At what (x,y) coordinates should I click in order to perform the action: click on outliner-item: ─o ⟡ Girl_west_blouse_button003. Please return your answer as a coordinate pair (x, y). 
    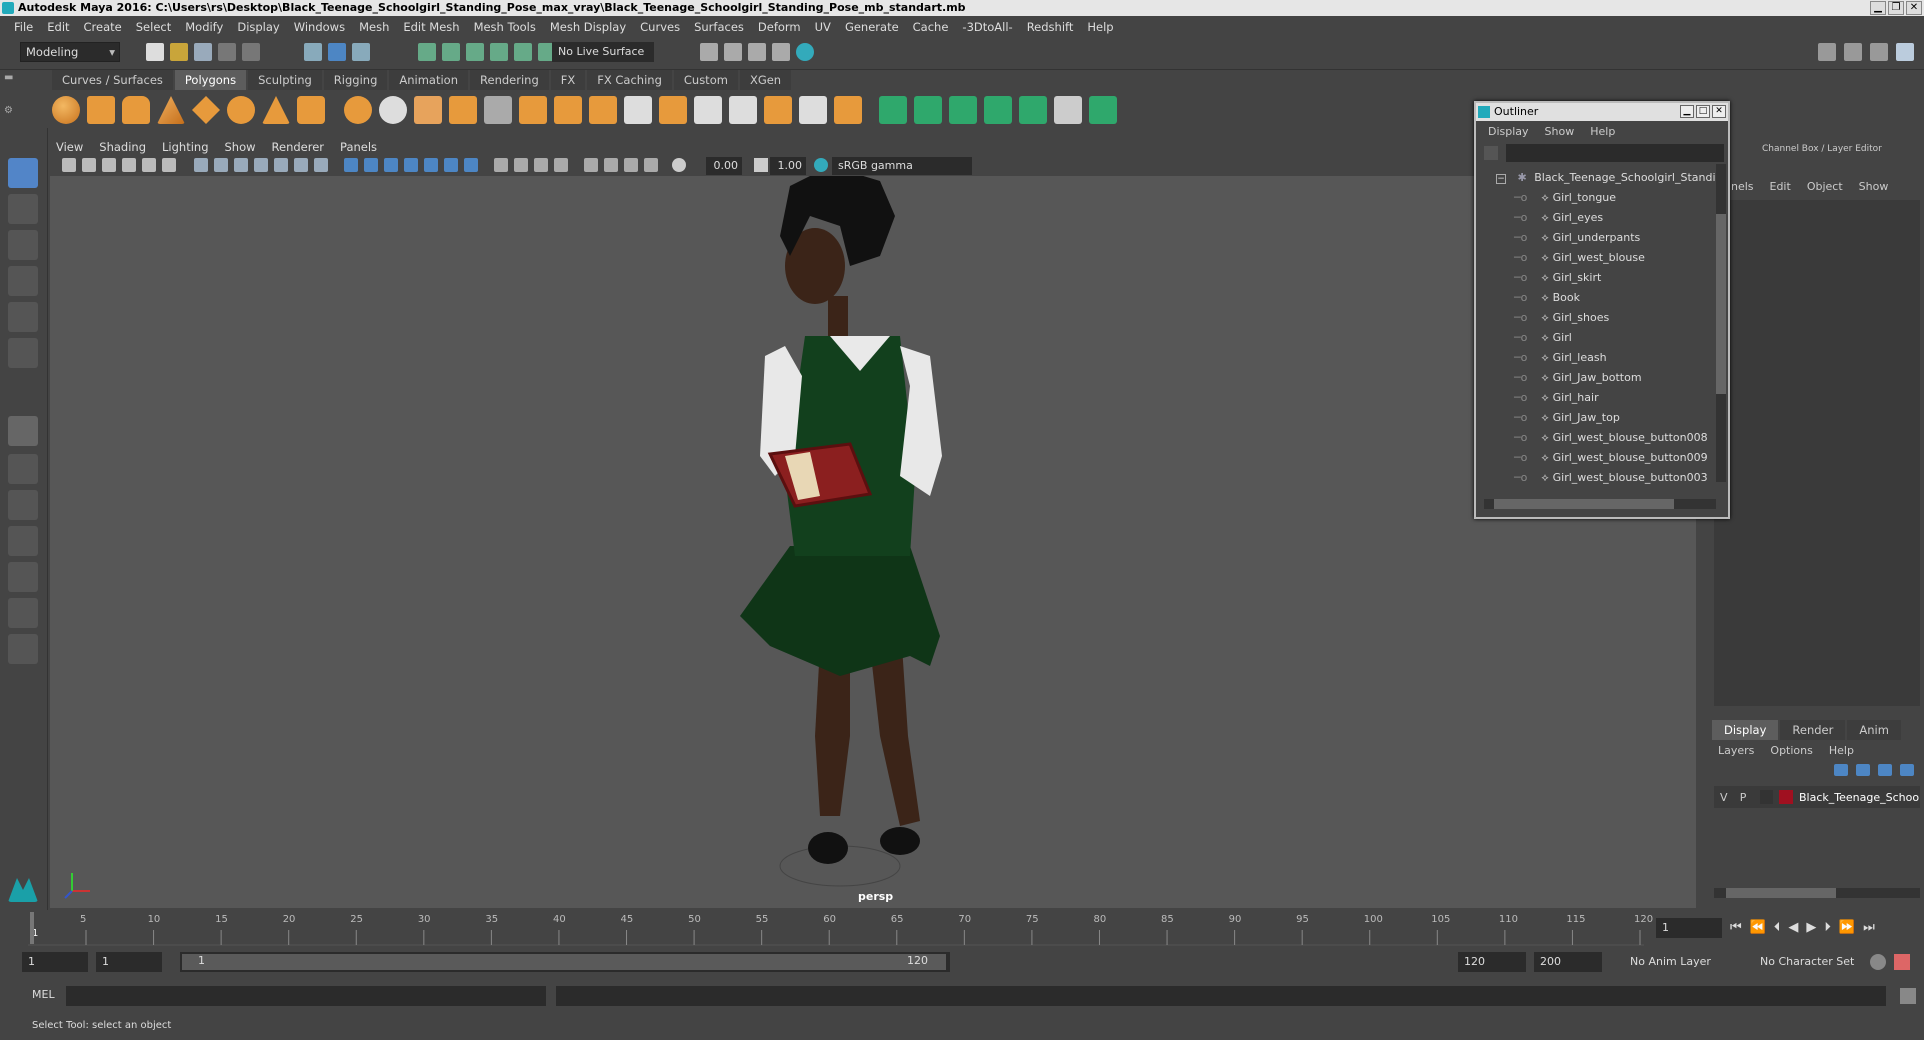
    Looking at the image, I should click on (1602, 478).